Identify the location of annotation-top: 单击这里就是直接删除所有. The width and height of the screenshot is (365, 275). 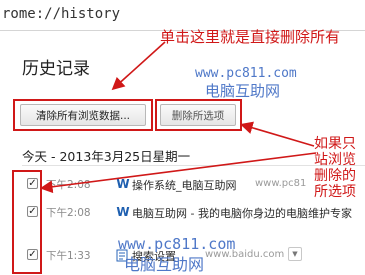
(250, 37).